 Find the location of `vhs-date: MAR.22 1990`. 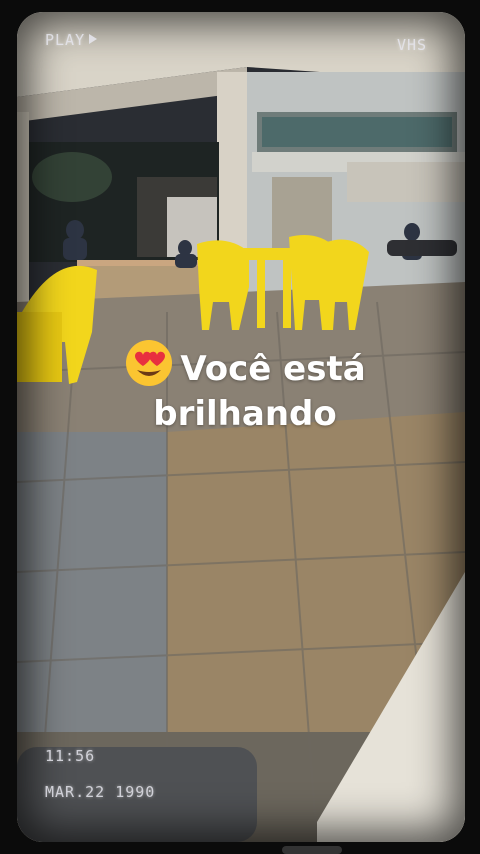

vhs-date: MAR.22 1990 is located at coordinates (100, 792).